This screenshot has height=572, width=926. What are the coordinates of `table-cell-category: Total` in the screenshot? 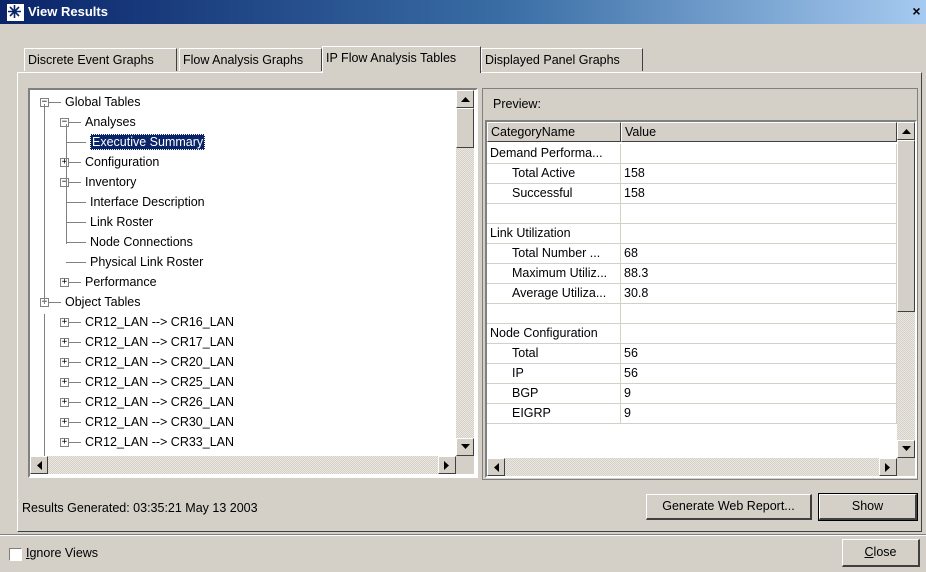 It's located at (554, 354).